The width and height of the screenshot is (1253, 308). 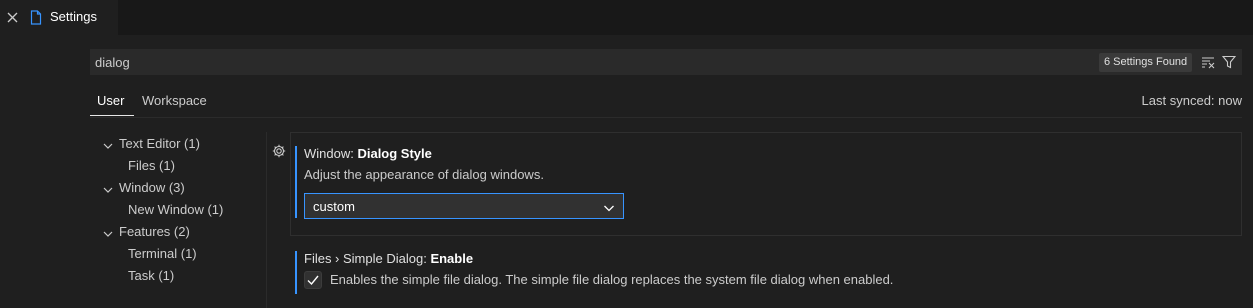 What do you see at coordinates (545, 62) in the screenshot?
I see `search-input` at bounding box center [545, 62].